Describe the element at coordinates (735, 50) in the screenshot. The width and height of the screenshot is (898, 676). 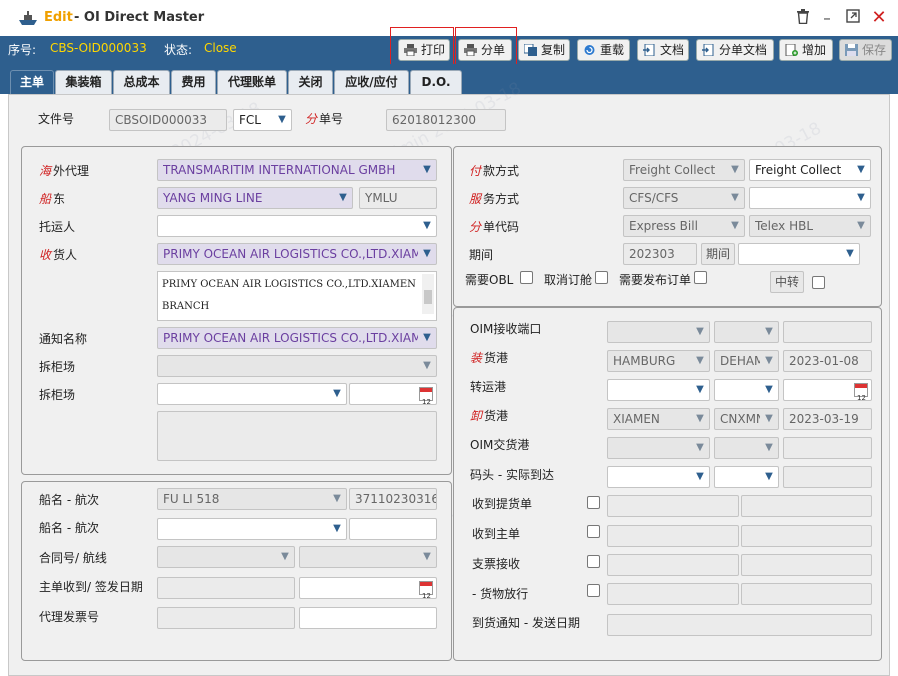
I see `split-docs-button: 分单文档` at that location.